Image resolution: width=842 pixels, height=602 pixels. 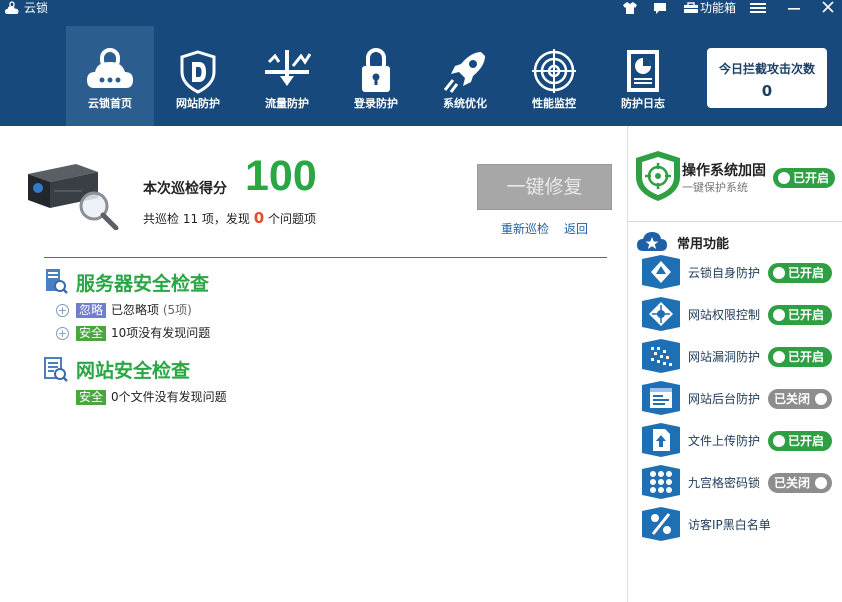 I want to click on self-protect-icon, so click(x=661, y=272).